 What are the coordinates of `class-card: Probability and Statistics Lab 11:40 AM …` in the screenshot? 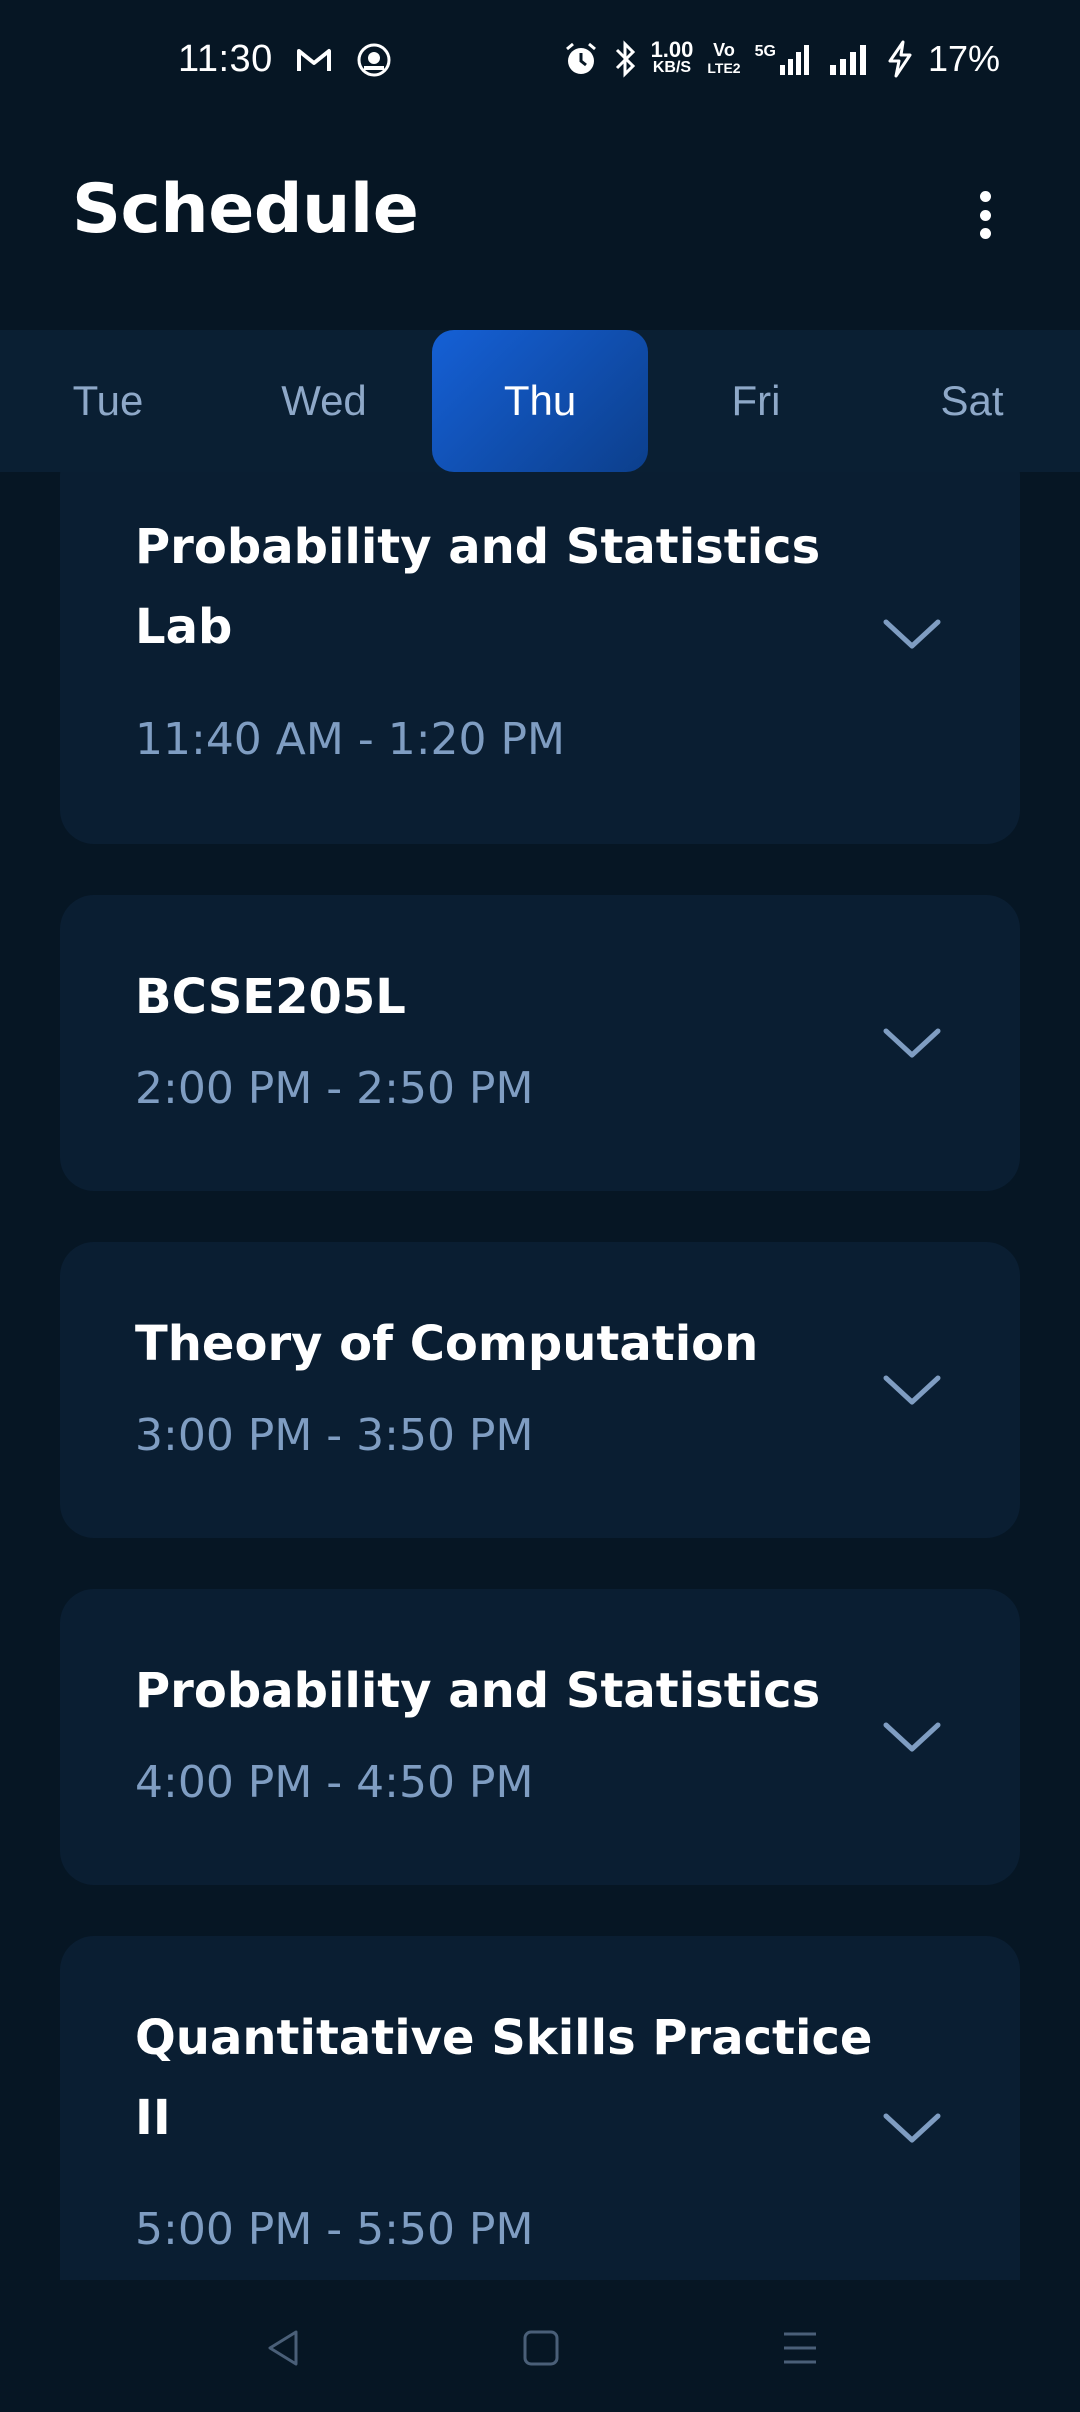 It's located at (540, 658).